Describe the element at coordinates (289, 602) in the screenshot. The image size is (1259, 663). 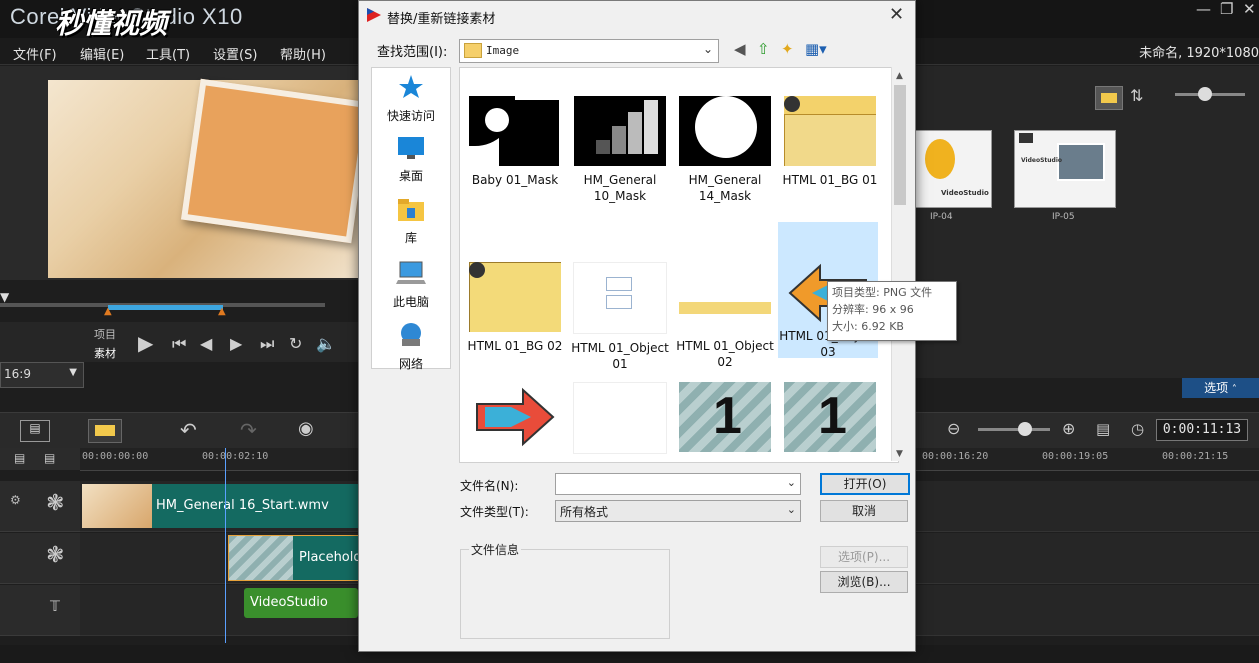
I see `title-clip-label: VideoStudio` at that location.